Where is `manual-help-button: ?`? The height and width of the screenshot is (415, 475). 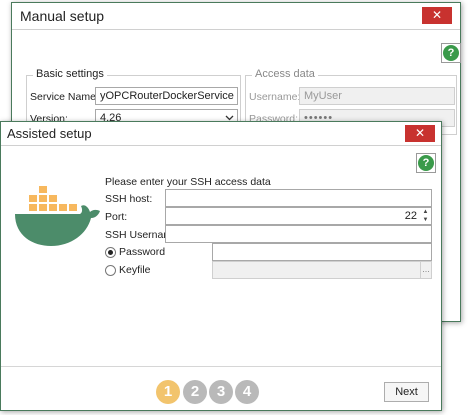 manual-help-button: ? is located at coordinates (451, 53).